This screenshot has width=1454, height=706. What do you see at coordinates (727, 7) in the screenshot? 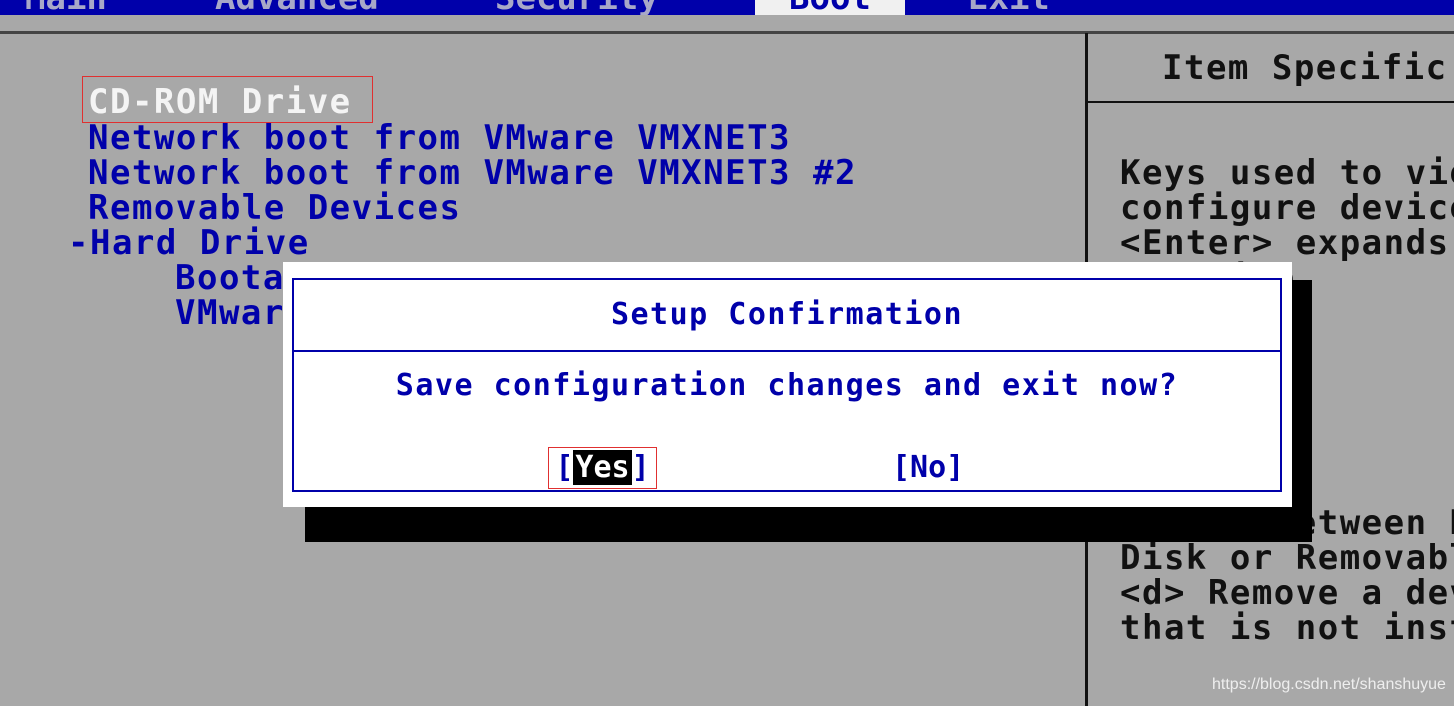
I see `menu-tab-bar: Main Advanced Security Boot Exit` at bounding box center [727, 7].